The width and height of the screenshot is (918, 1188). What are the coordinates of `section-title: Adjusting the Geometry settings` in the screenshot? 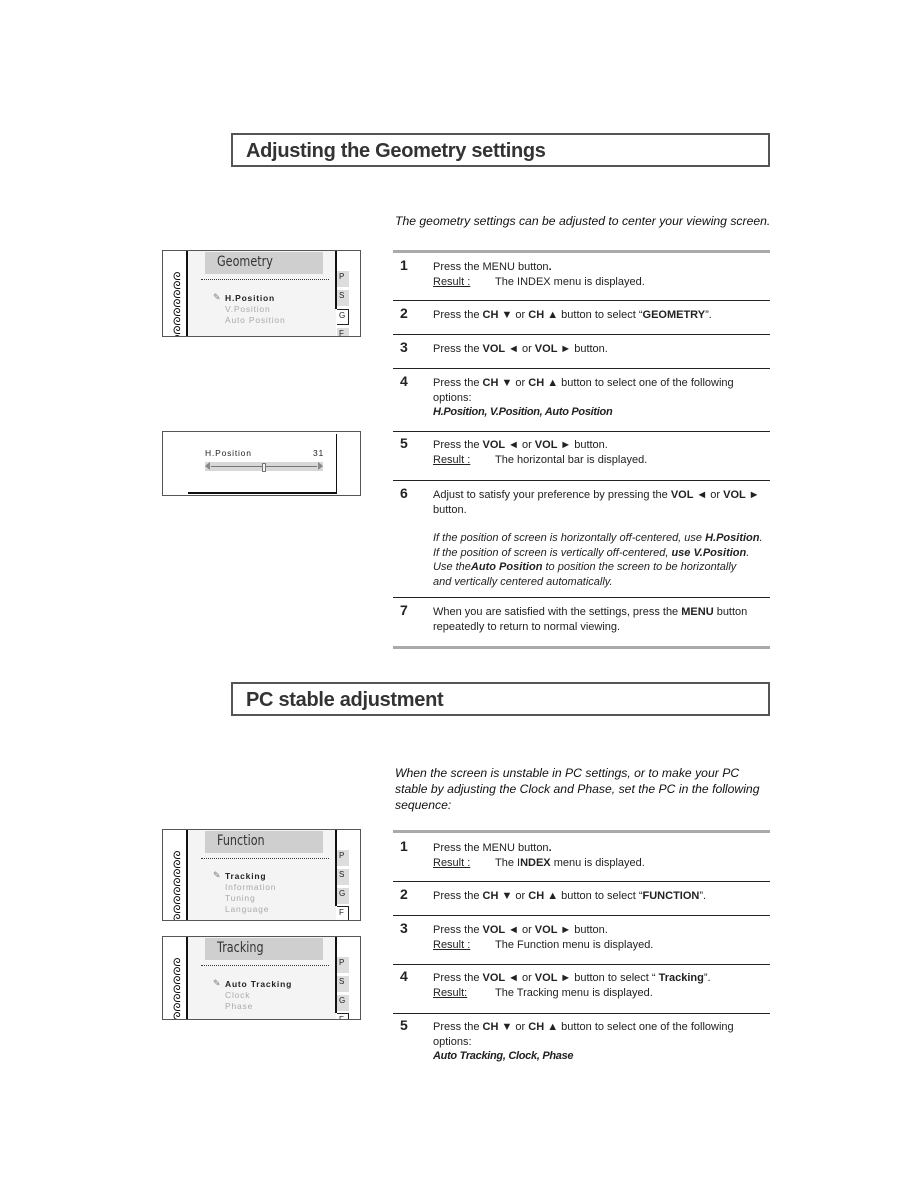 It's located at (396, 151).